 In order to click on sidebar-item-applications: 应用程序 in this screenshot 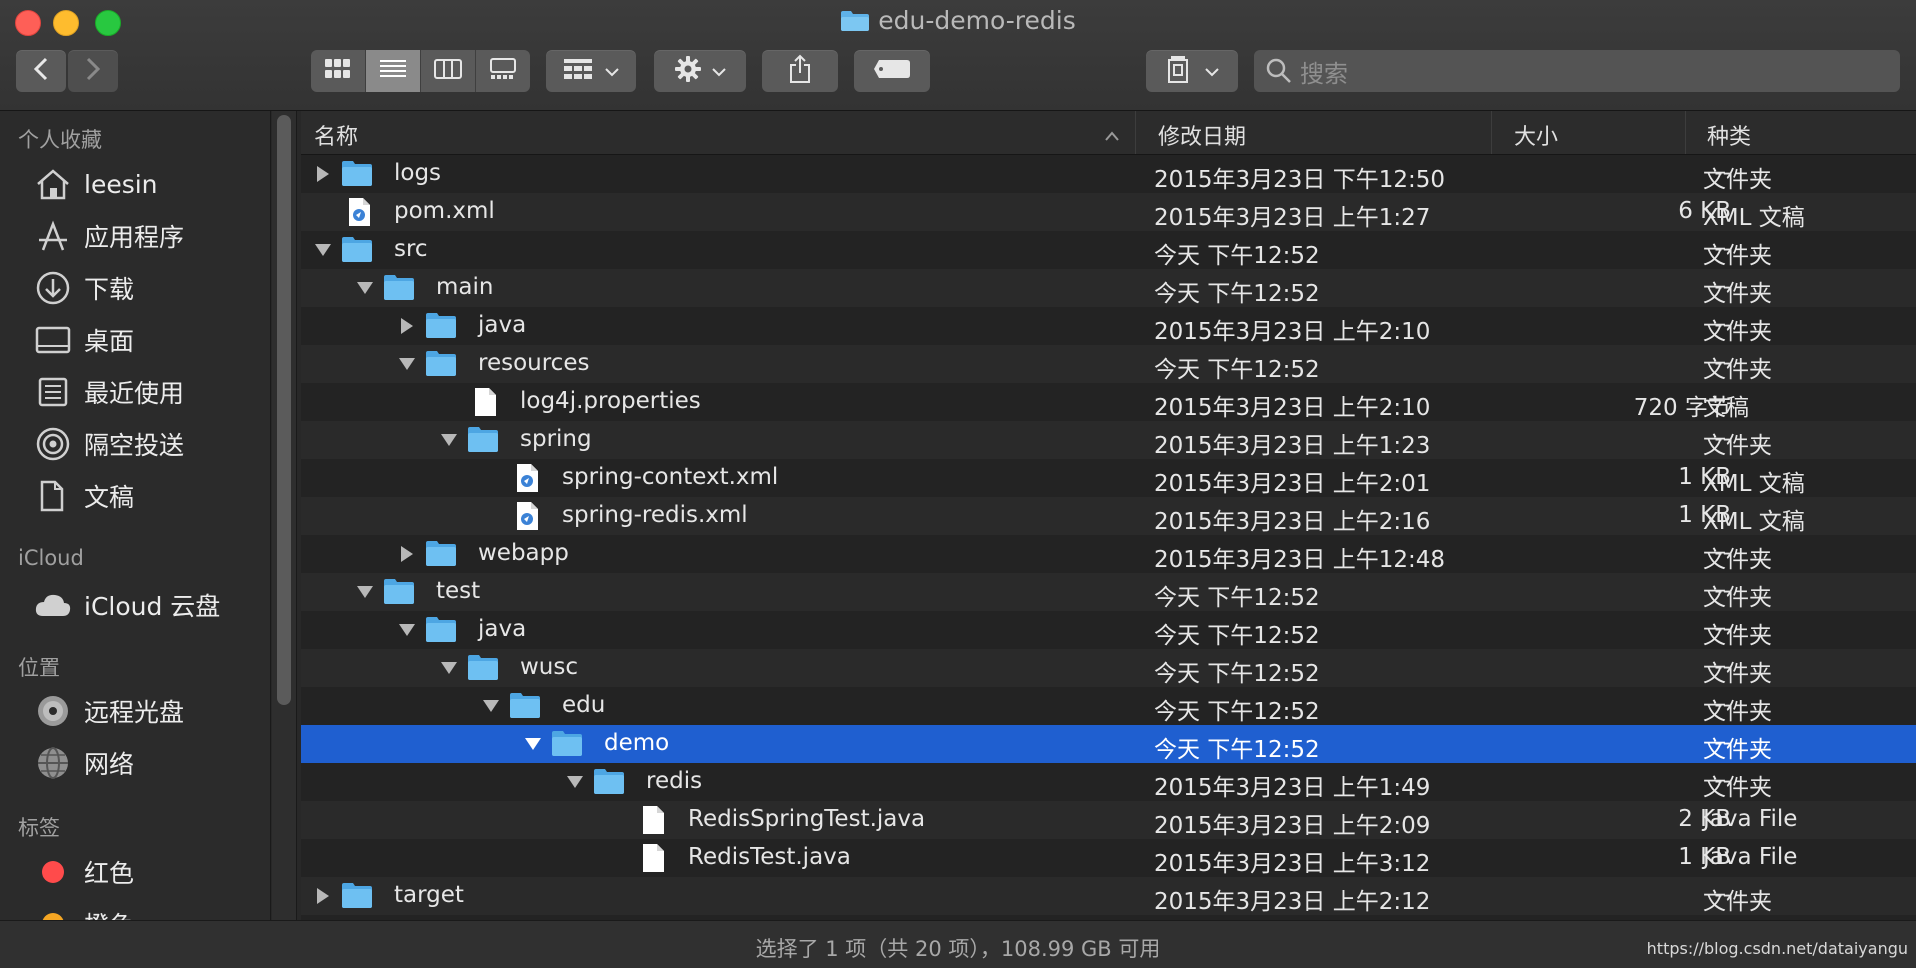, I will do `click(108, 236)`.